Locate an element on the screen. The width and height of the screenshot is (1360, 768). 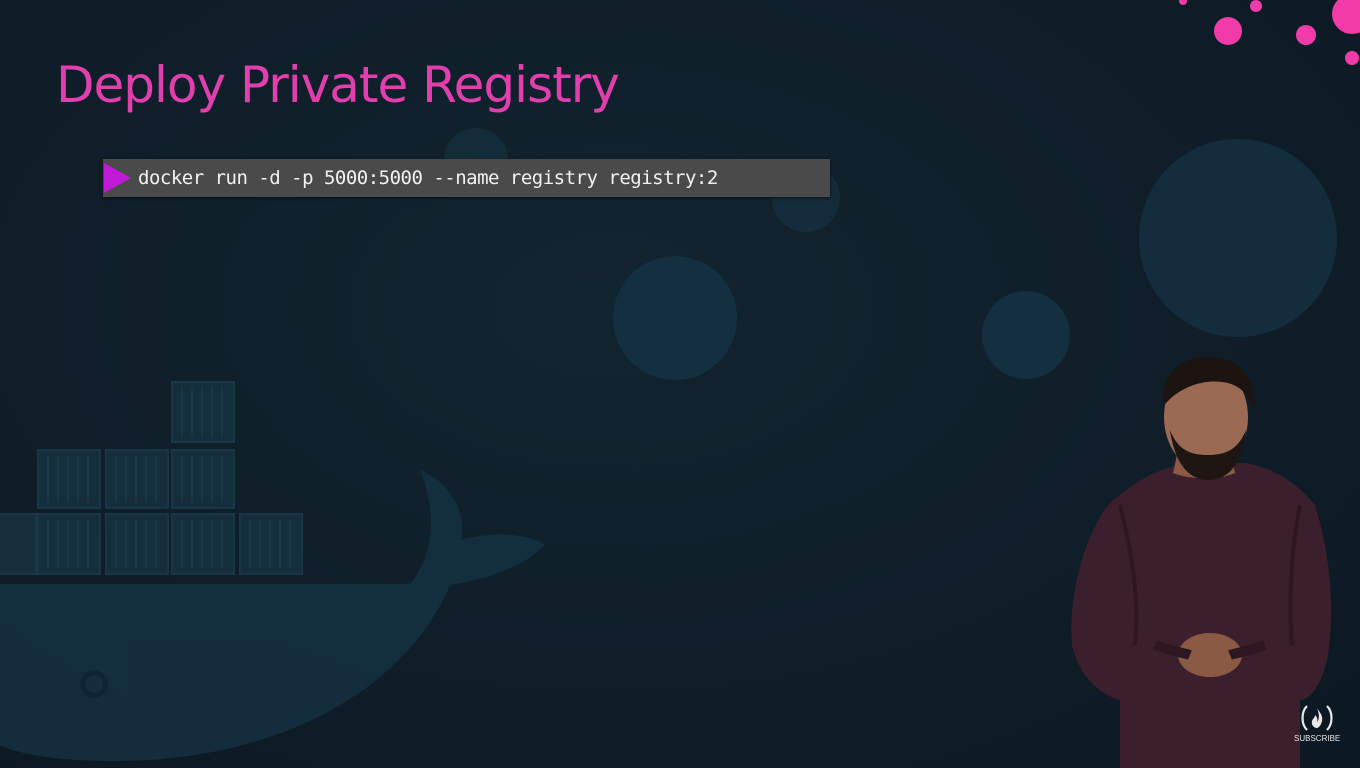
pink-dots-decoration is located at coordinates (1269, 32).